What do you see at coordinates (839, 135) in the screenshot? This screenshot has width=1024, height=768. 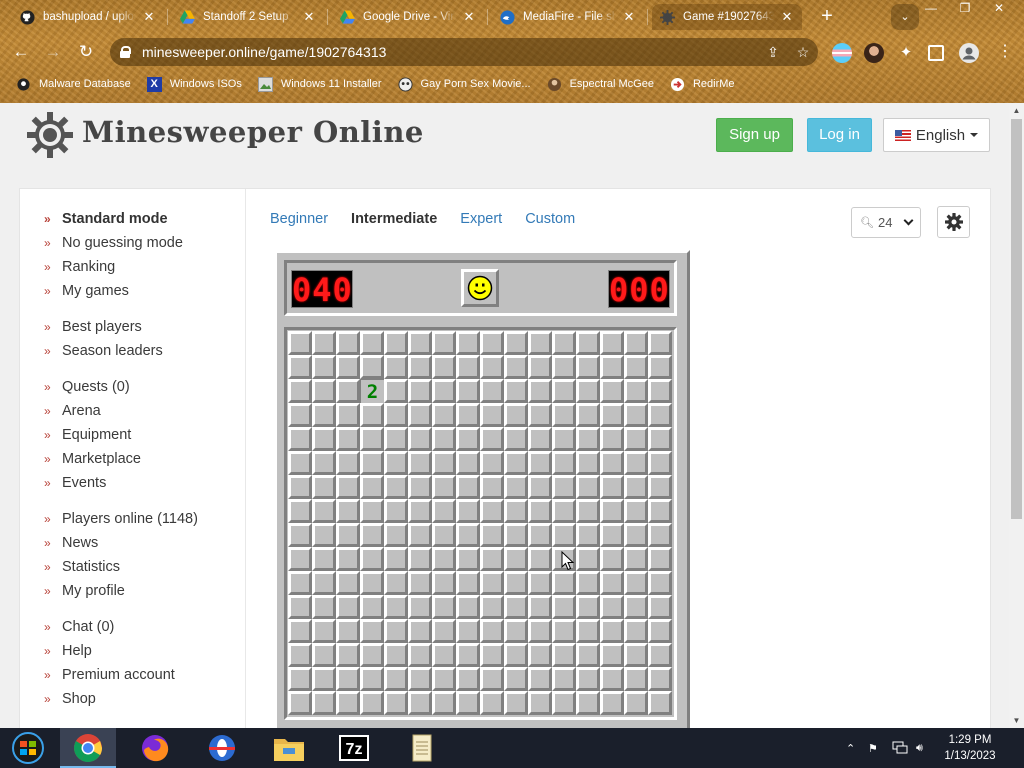 I see `log-in-button: Log in` at bounding box center [839, 135].